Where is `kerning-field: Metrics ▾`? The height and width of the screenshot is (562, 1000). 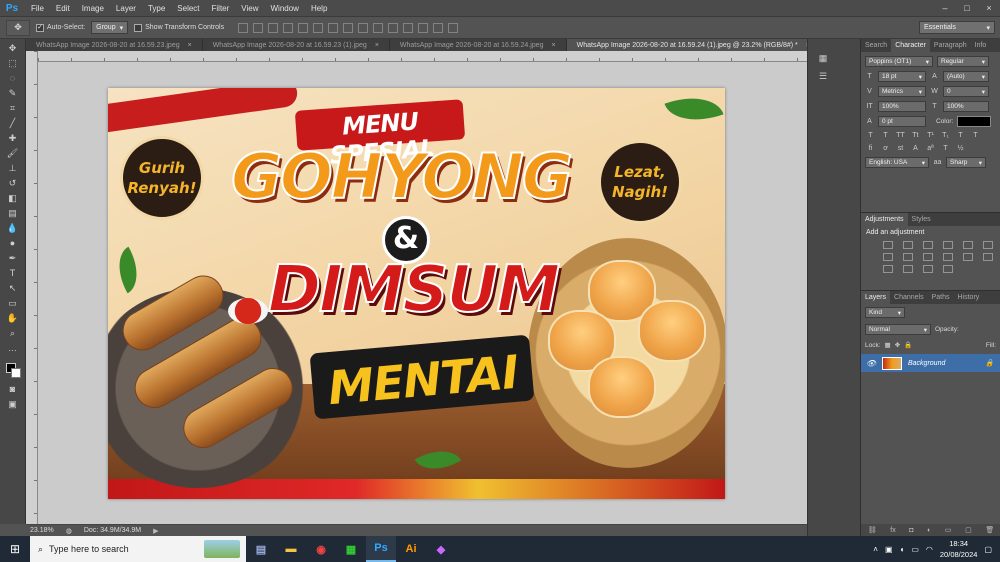
kerning-field: Metrics ▾ is located at coordinates (902, 91).